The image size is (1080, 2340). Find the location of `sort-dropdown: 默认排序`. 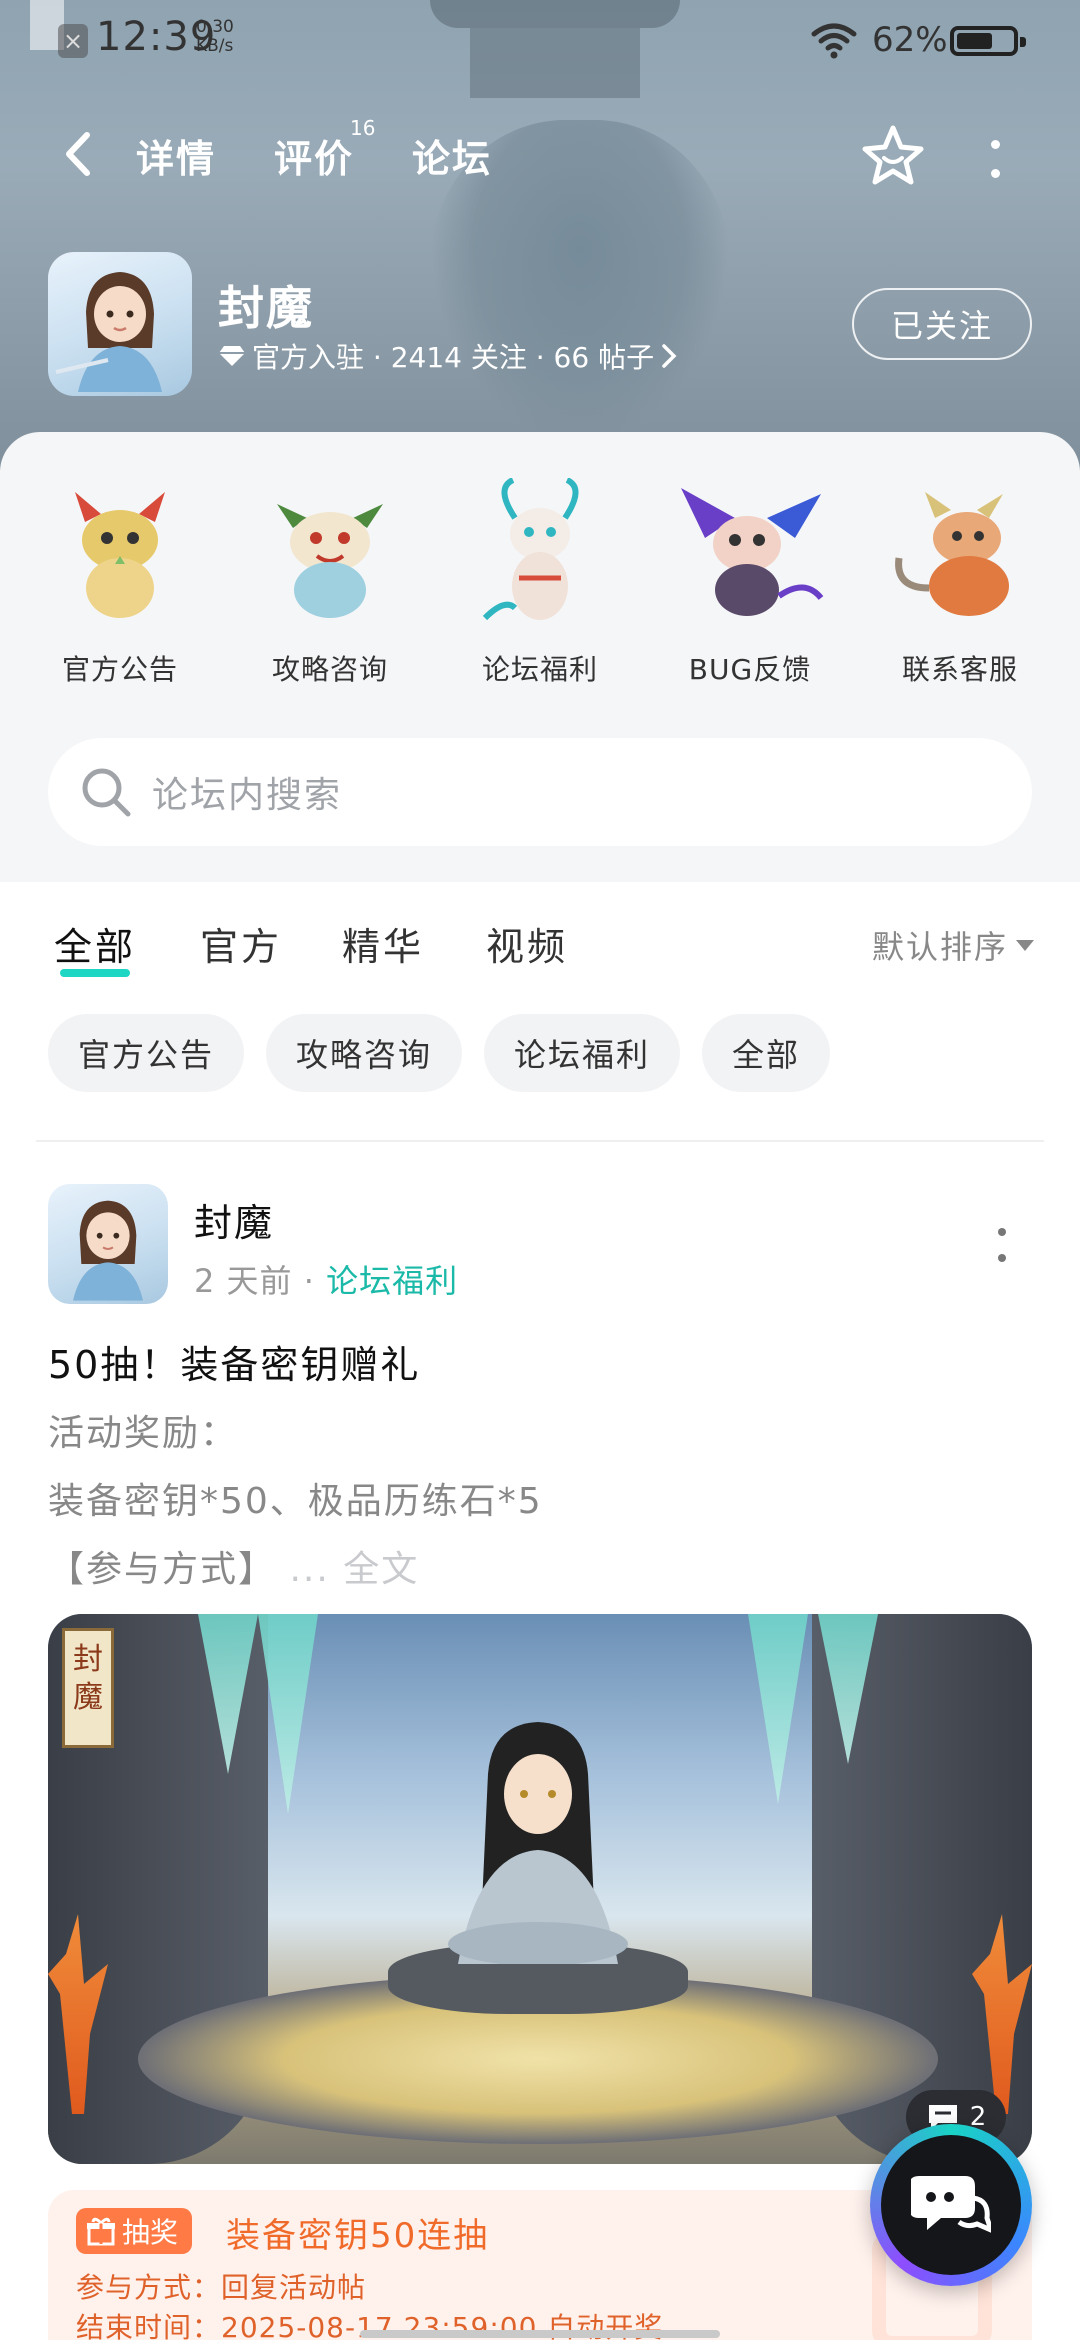

sort-dropdown: 默认排序 is located at coordinates (953, 945).